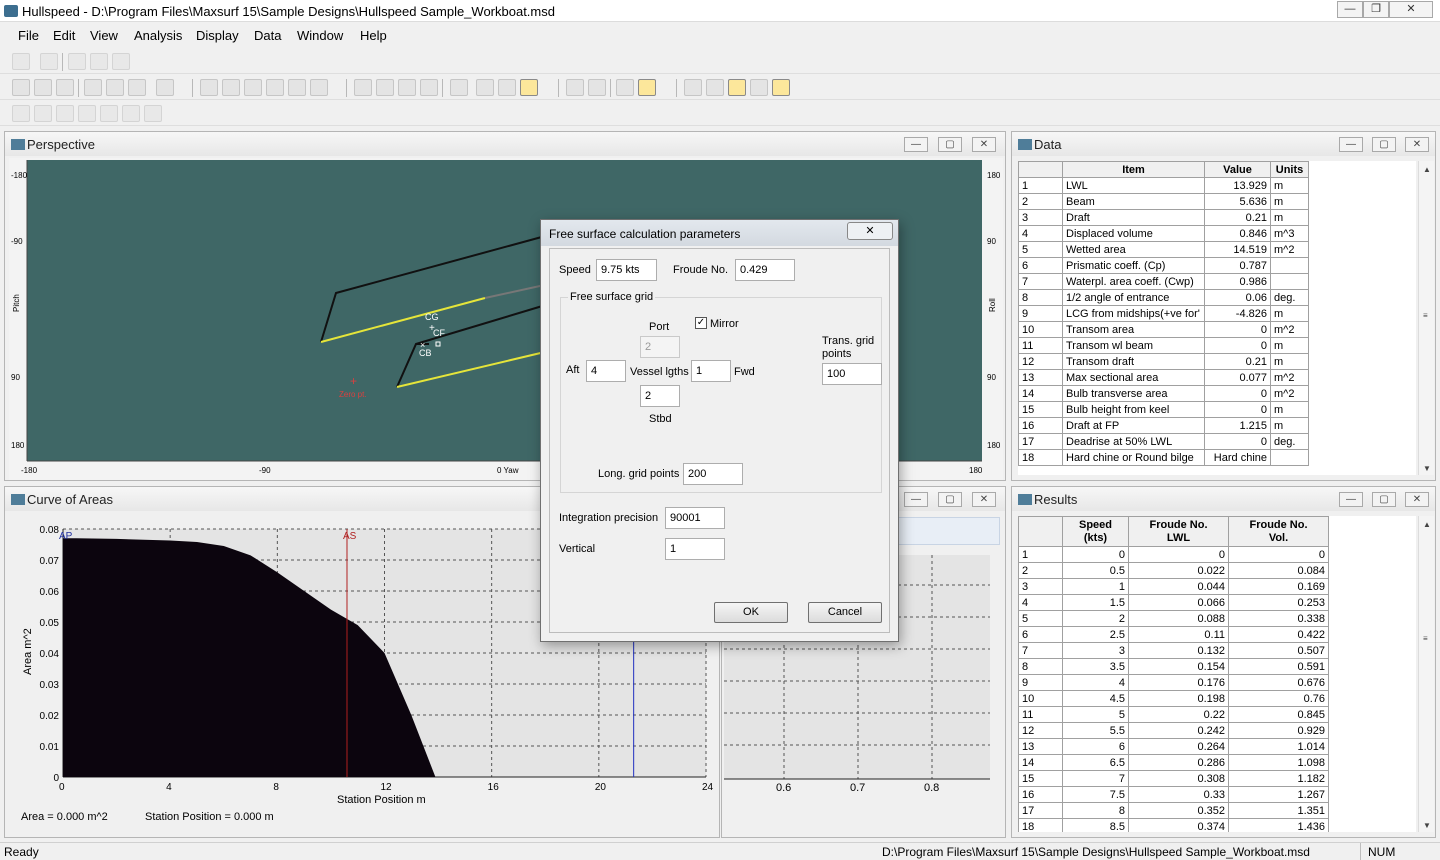  What do you see at coordinates (1237, 265) in the screenshot?
I see `value-cell: 0.787` at bounding box center [1237, 265].